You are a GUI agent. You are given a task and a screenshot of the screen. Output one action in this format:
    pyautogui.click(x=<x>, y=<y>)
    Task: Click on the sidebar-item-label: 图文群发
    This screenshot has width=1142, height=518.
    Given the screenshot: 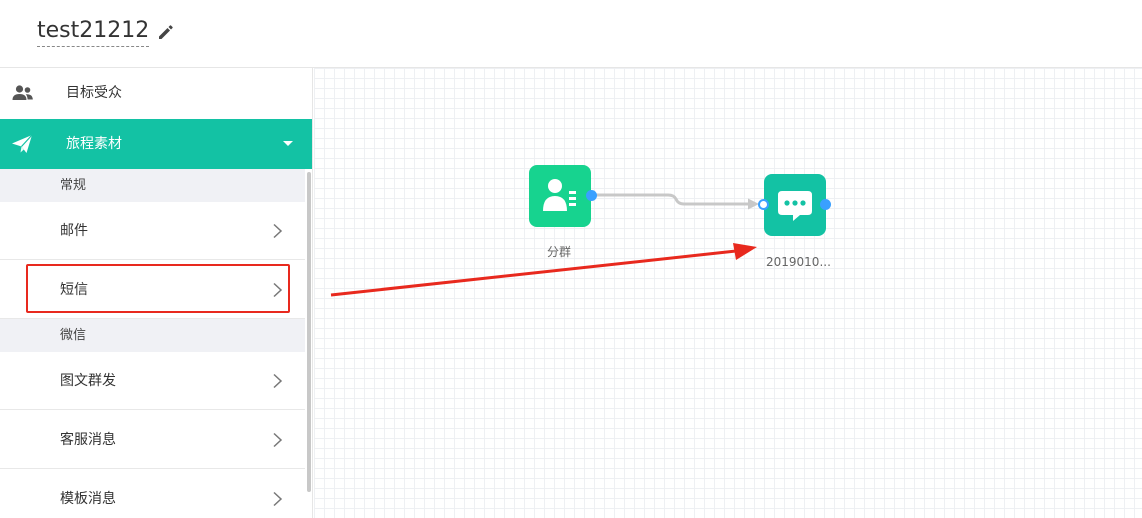 What is the action you would take?
    pyautogui.click(x=88, y=381)
    